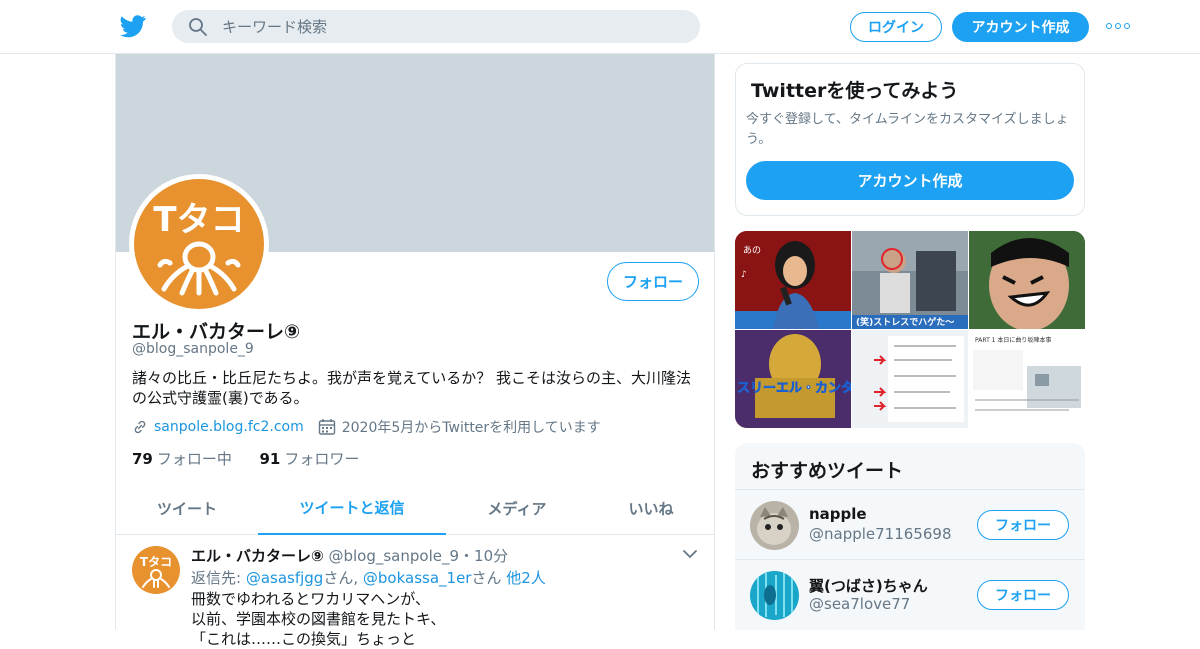 Image resolution: width=1200 pixels, height=649 pixels. Describe the element at coordinates (868, 585) in the screenshot. I see `user-name: 翼(つばさ)ちゃん` at that location.